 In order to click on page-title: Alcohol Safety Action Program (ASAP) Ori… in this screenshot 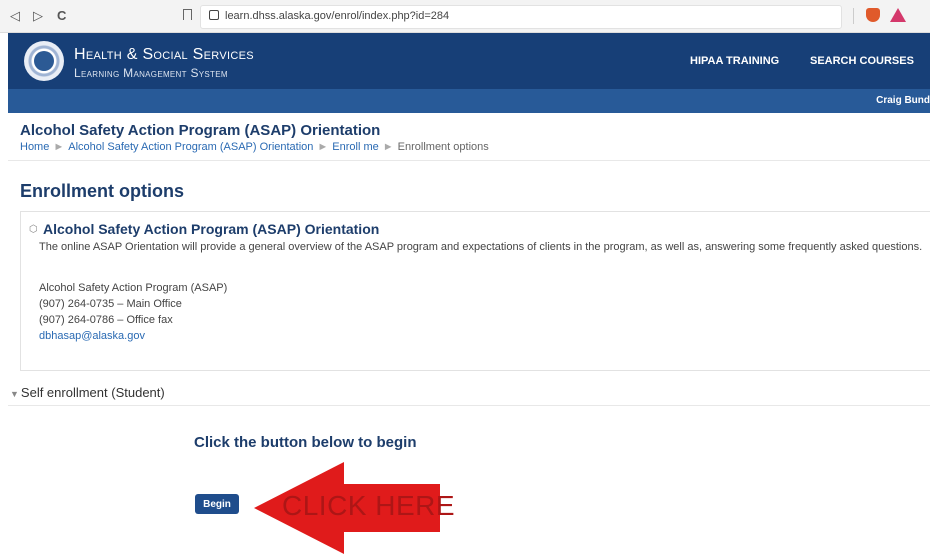, I will do `click(200, 130)`.